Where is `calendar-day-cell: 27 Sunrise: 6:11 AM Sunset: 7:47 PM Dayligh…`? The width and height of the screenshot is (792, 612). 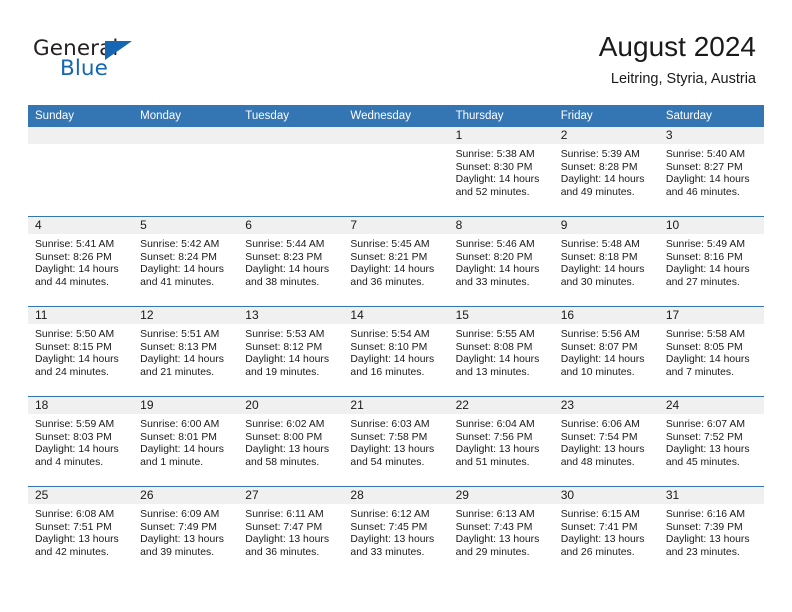
calendar-day-cell: 27 Sunrise: 6:11 AM Sunset: 7:47 PM Dayligh… is located at coordinates (291, 531).